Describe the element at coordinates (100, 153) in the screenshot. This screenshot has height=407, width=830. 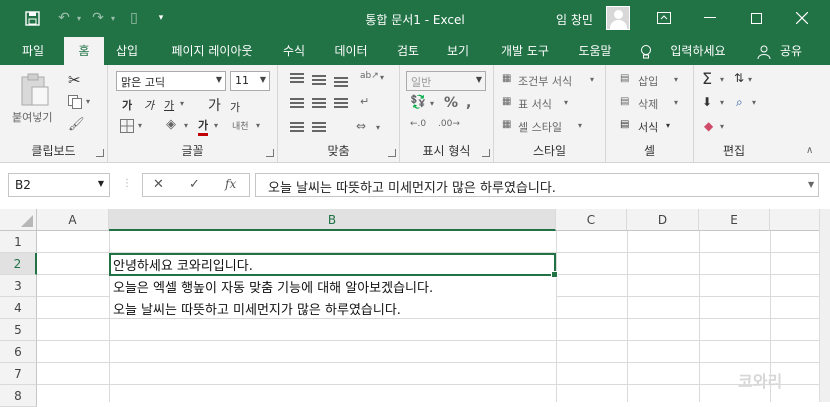
I see `clipboard-launcher-icon` at that location.